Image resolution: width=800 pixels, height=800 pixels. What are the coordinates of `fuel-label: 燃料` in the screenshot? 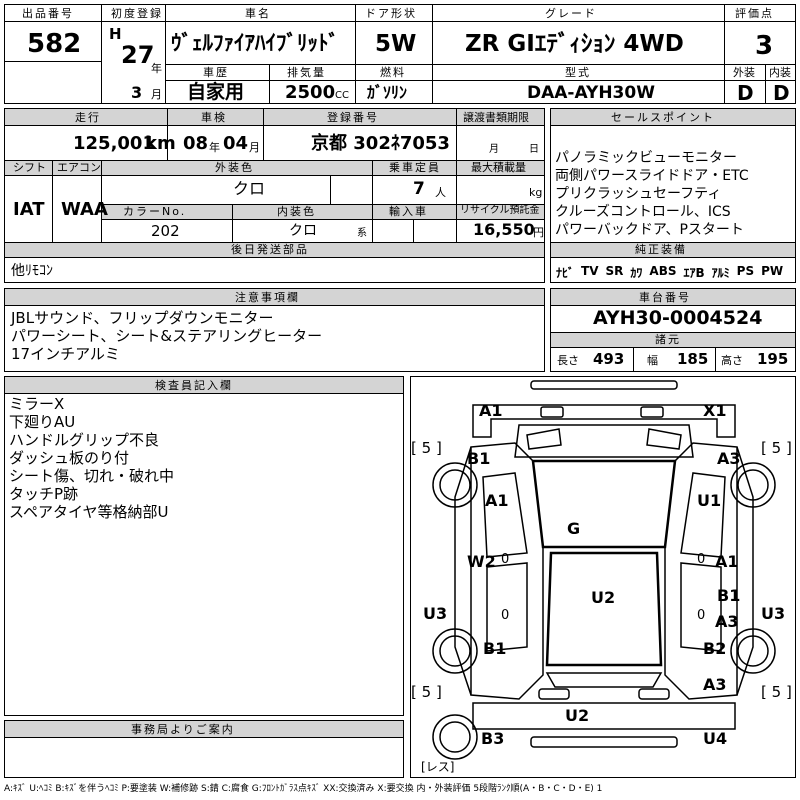 It's located at (393, 72).